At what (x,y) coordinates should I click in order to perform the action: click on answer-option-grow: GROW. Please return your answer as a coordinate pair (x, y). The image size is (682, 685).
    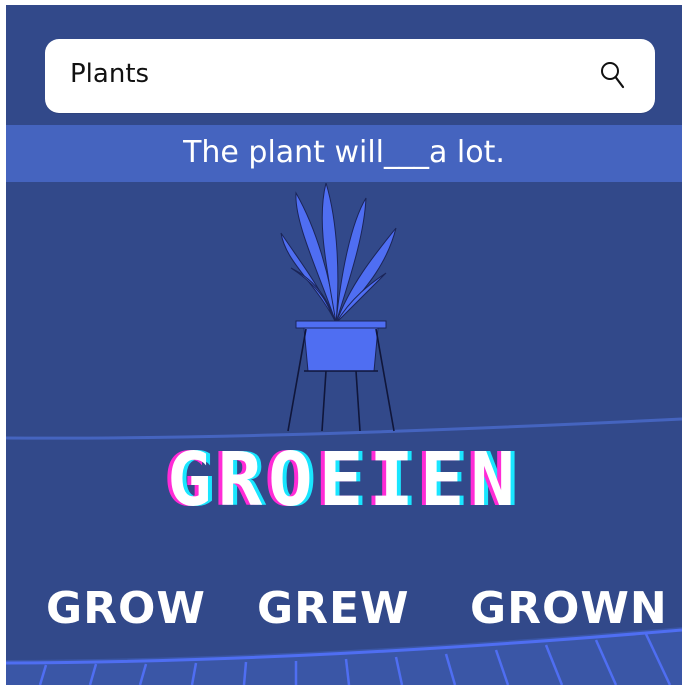
    Looking at the image, I should click on (126, 608).